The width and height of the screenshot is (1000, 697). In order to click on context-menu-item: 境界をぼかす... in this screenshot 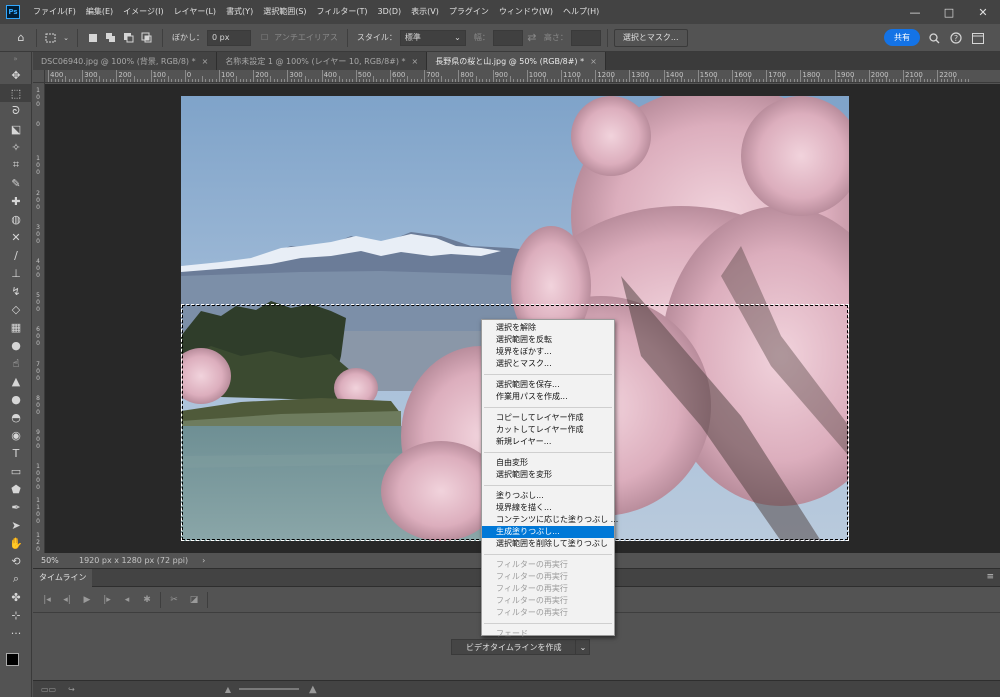, I will do `click(548, 352)`.